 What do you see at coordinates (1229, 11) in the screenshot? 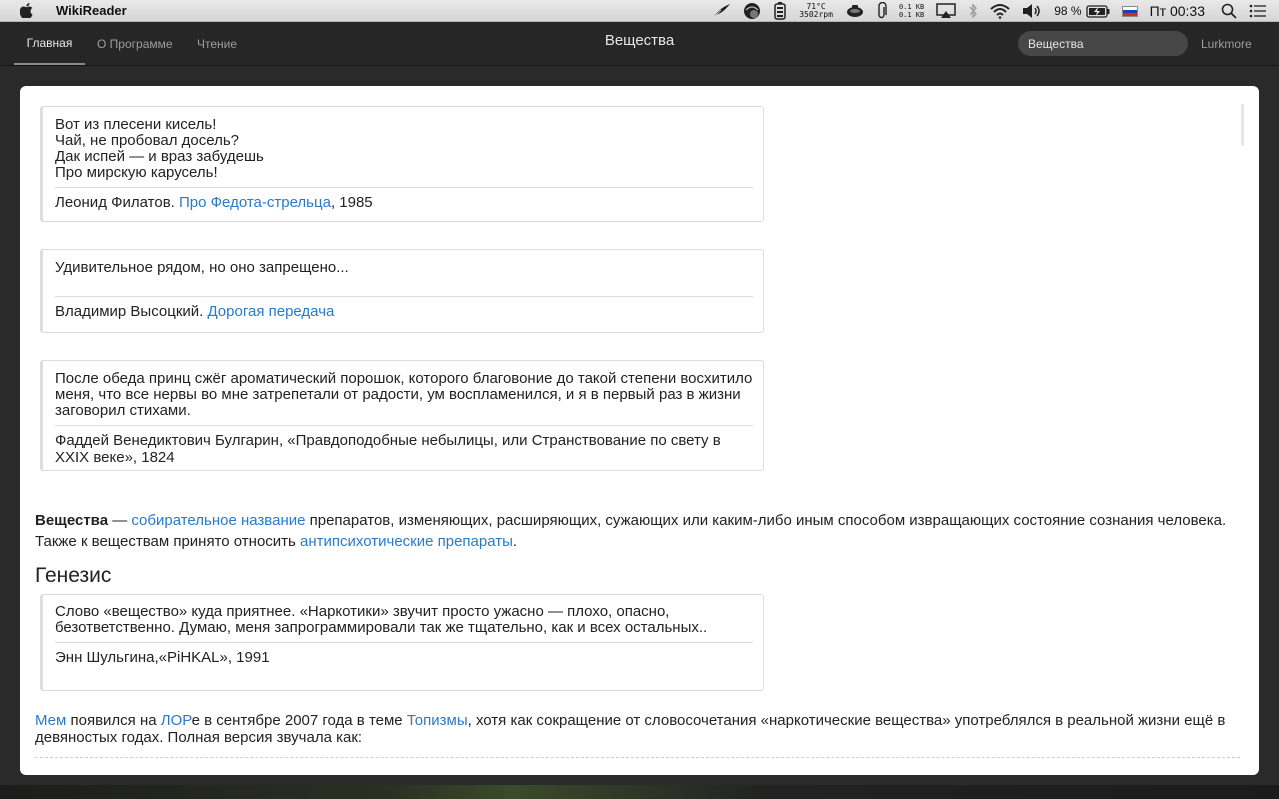
I see `search-icon` at bounding box center [1229, 11].